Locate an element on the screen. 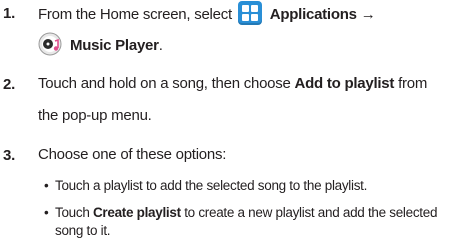 Image resolution: width=471 pixels, height=244 pixels. step-1-line-2: Music Player. is located at coordinates (100, 45).